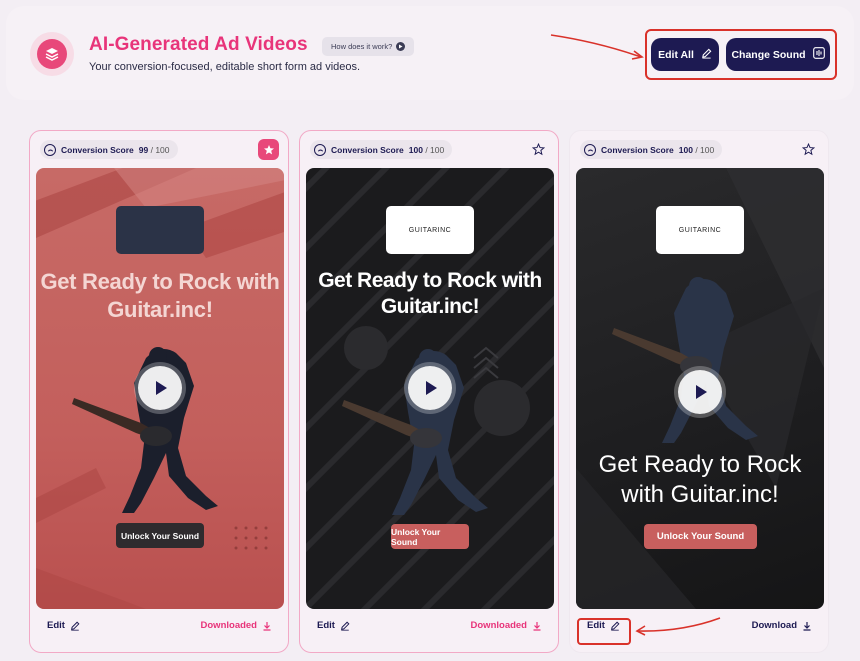 This screenshot has height=661, width=860. I want to click on page-title: AI-Generated Ad Videos, so click(198, 44).